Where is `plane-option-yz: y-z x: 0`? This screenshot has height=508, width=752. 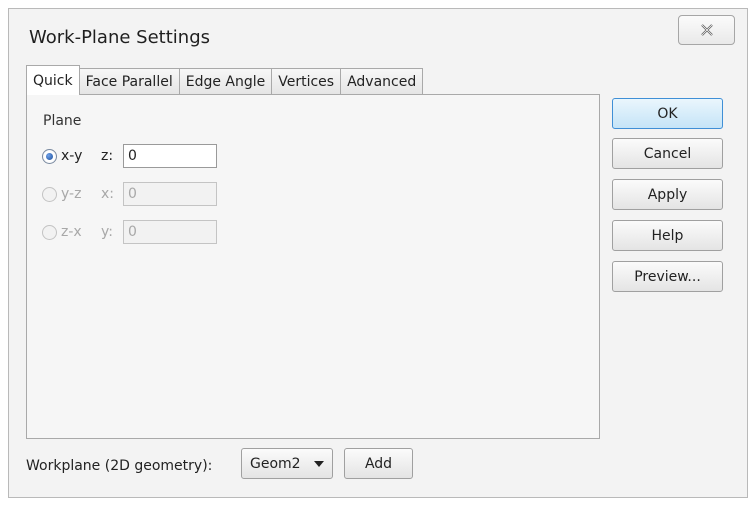 plane-option-yz: y-z x: 0 is located at coordinates (129, 194).